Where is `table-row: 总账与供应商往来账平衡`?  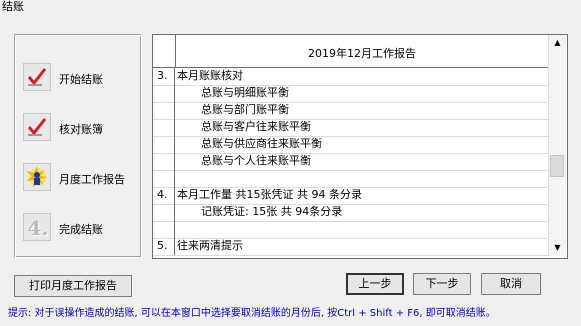
table-row: 总账与供应商往来账平衡 is located at coordinates (350, 145).